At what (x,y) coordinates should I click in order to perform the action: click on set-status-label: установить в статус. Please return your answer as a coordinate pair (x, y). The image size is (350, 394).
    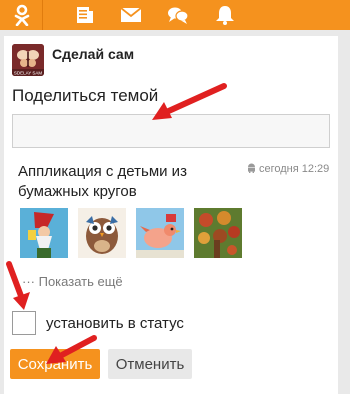
    Looking at the image, I should click on (115, 323).